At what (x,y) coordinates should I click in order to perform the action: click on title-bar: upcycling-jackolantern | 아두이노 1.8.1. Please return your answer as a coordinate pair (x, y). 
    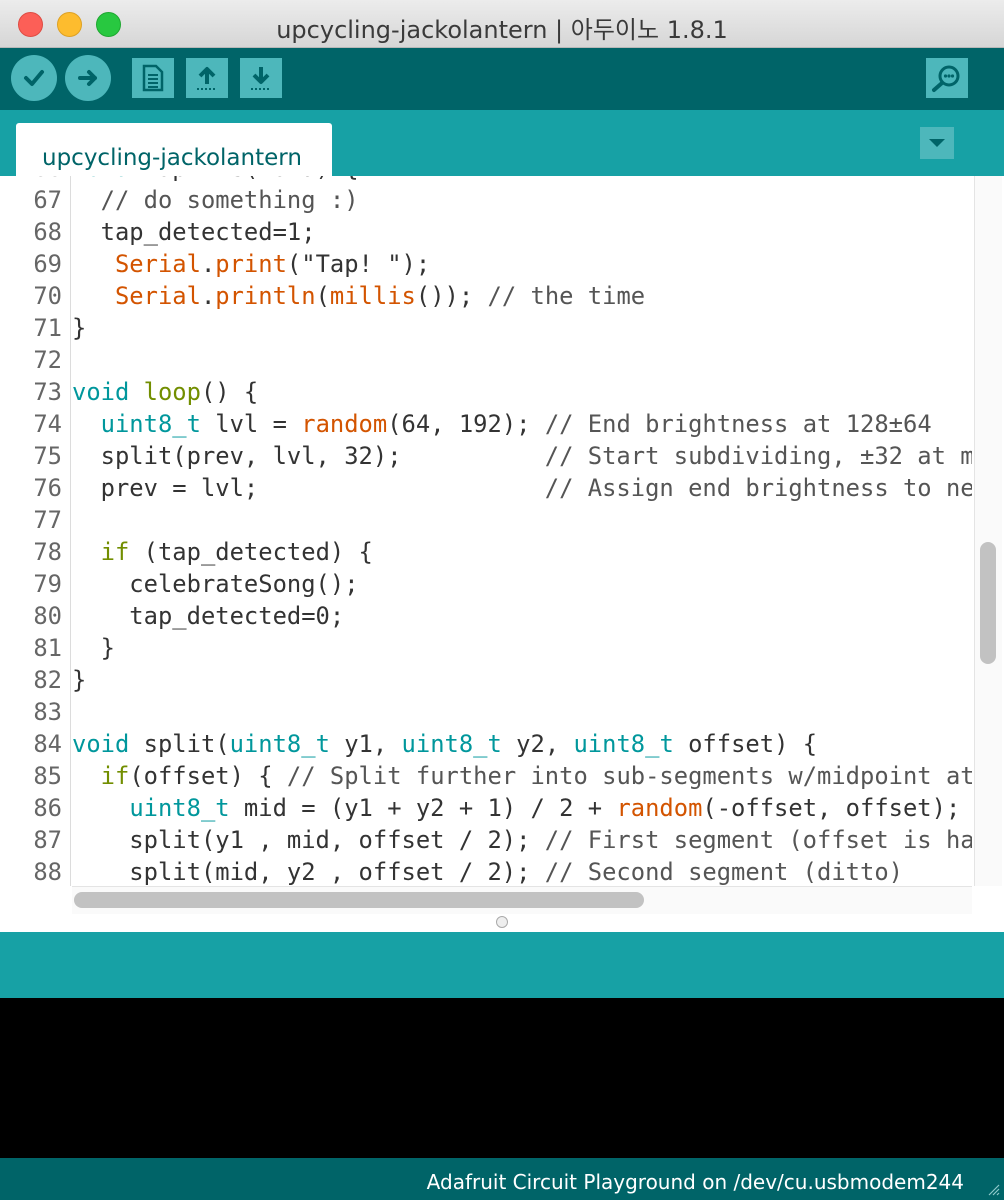
    Looking at the image, I should click on (502, 24).